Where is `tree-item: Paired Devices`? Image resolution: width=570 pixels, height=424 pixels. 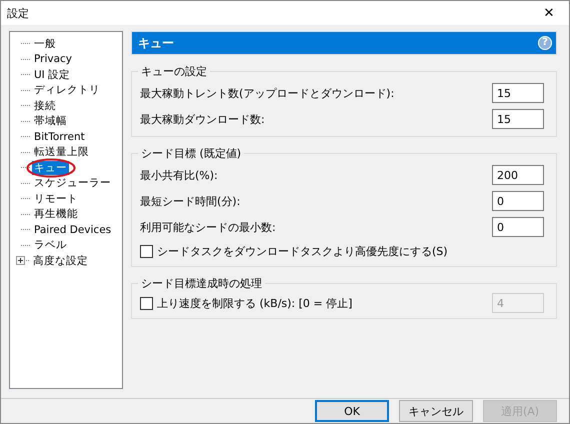
tree-item: Paired Devices is located at coordinates (73, 230).